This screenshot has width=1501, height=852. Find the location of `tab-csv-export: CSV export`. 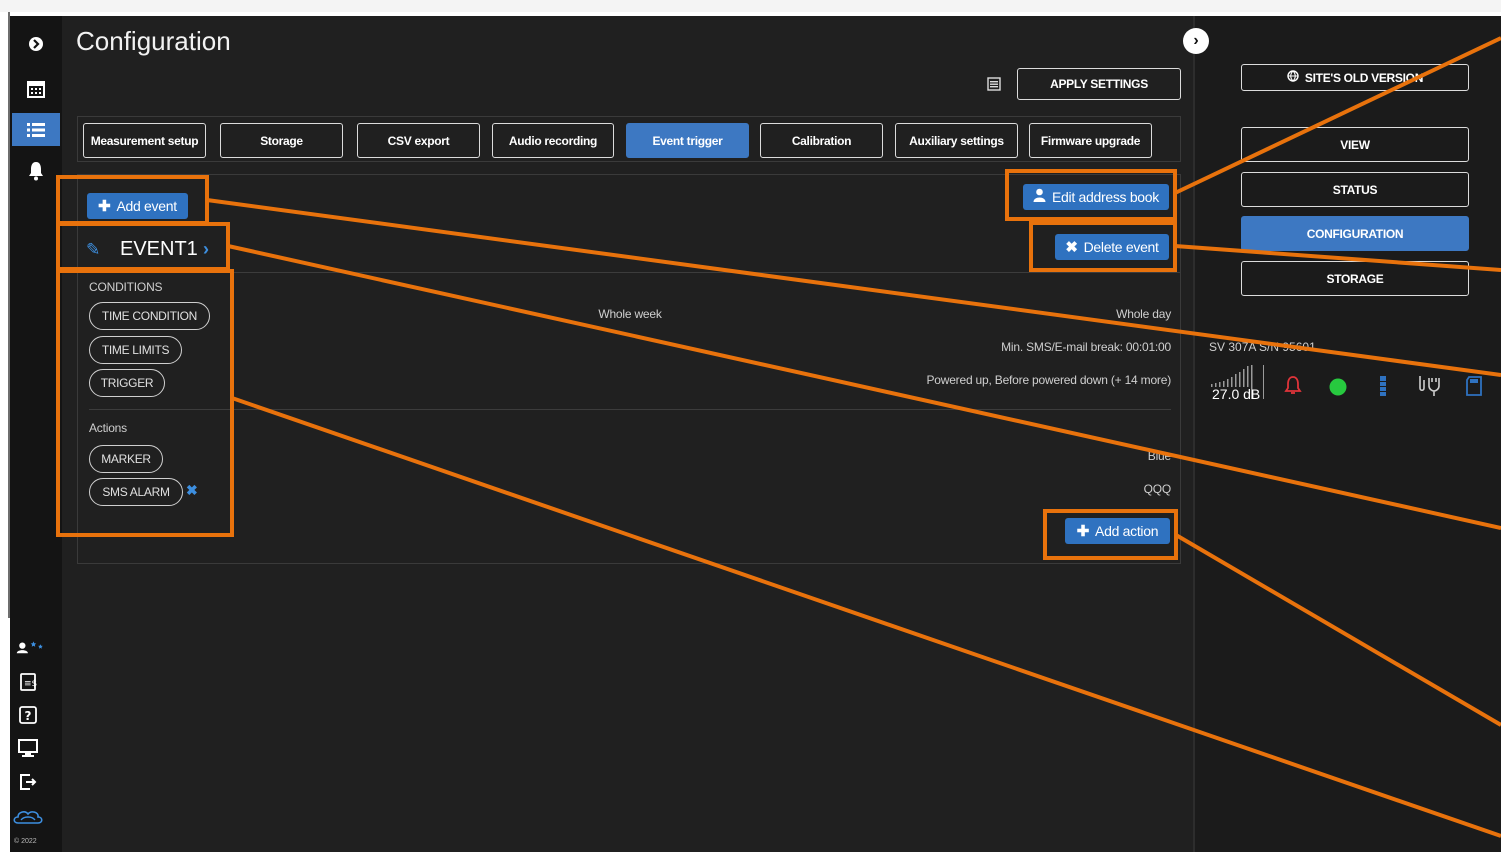

tab-csv-export: CSV export is located at coordinates (418, 140).